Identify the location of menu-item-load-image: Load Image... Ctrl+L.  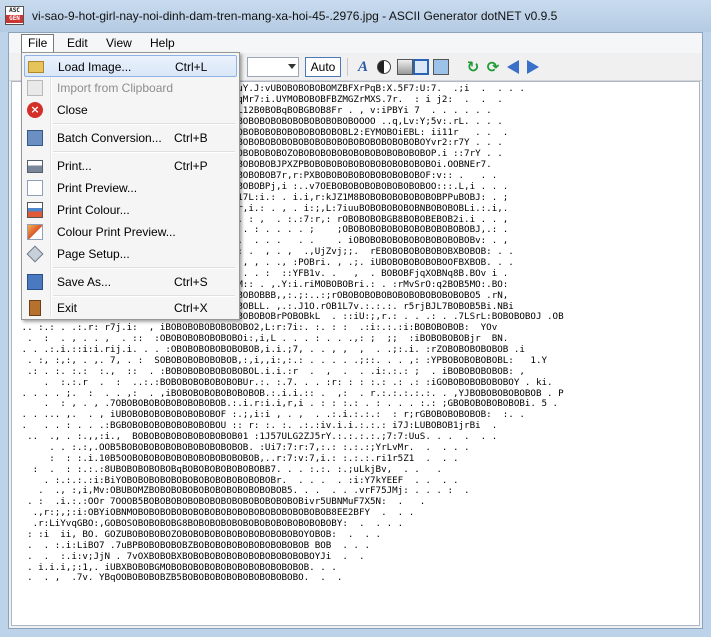
(130, 66).